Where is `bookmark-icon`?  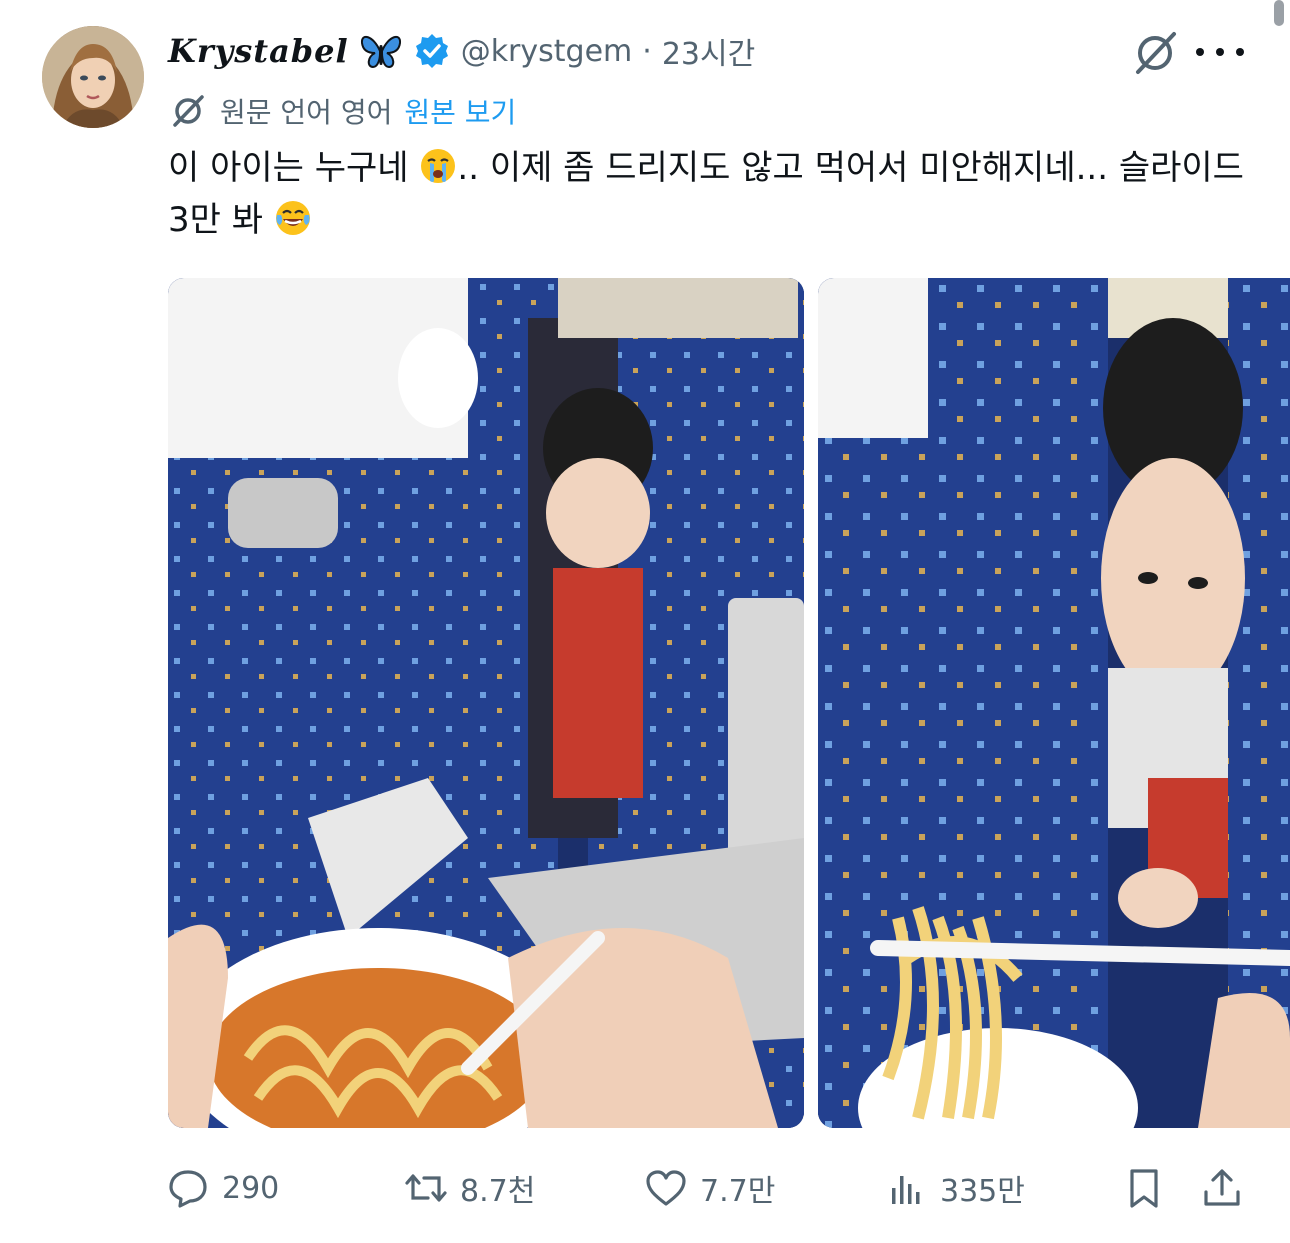 bookmark-icon is located at coordinates (1144, 1188).